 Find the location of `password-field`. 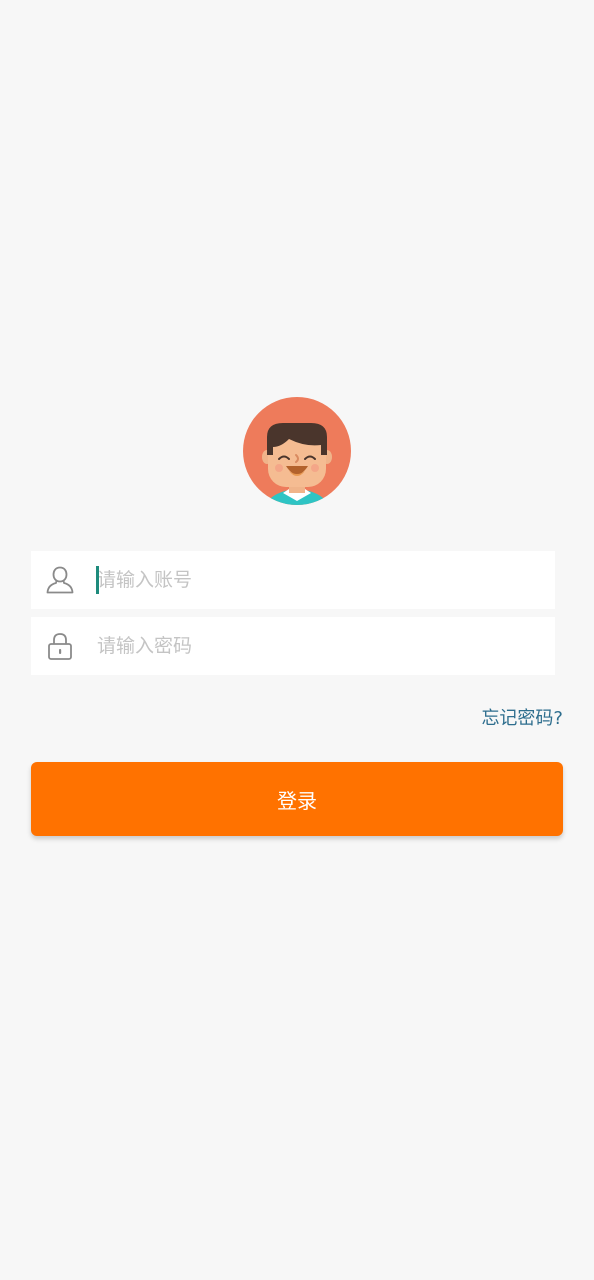

password-field is located at coordinates (293, 646).